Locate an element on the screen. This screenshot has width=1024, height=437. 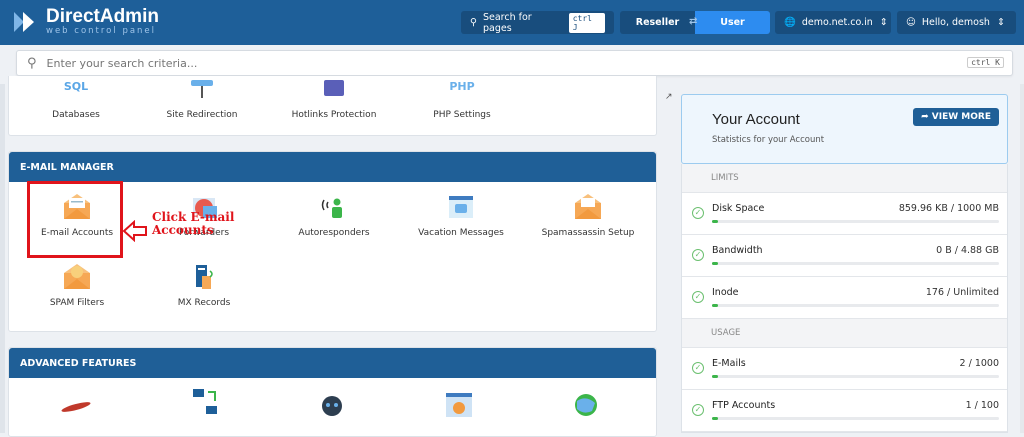
share-icon: ➦ is located at coordinates (926, 117).